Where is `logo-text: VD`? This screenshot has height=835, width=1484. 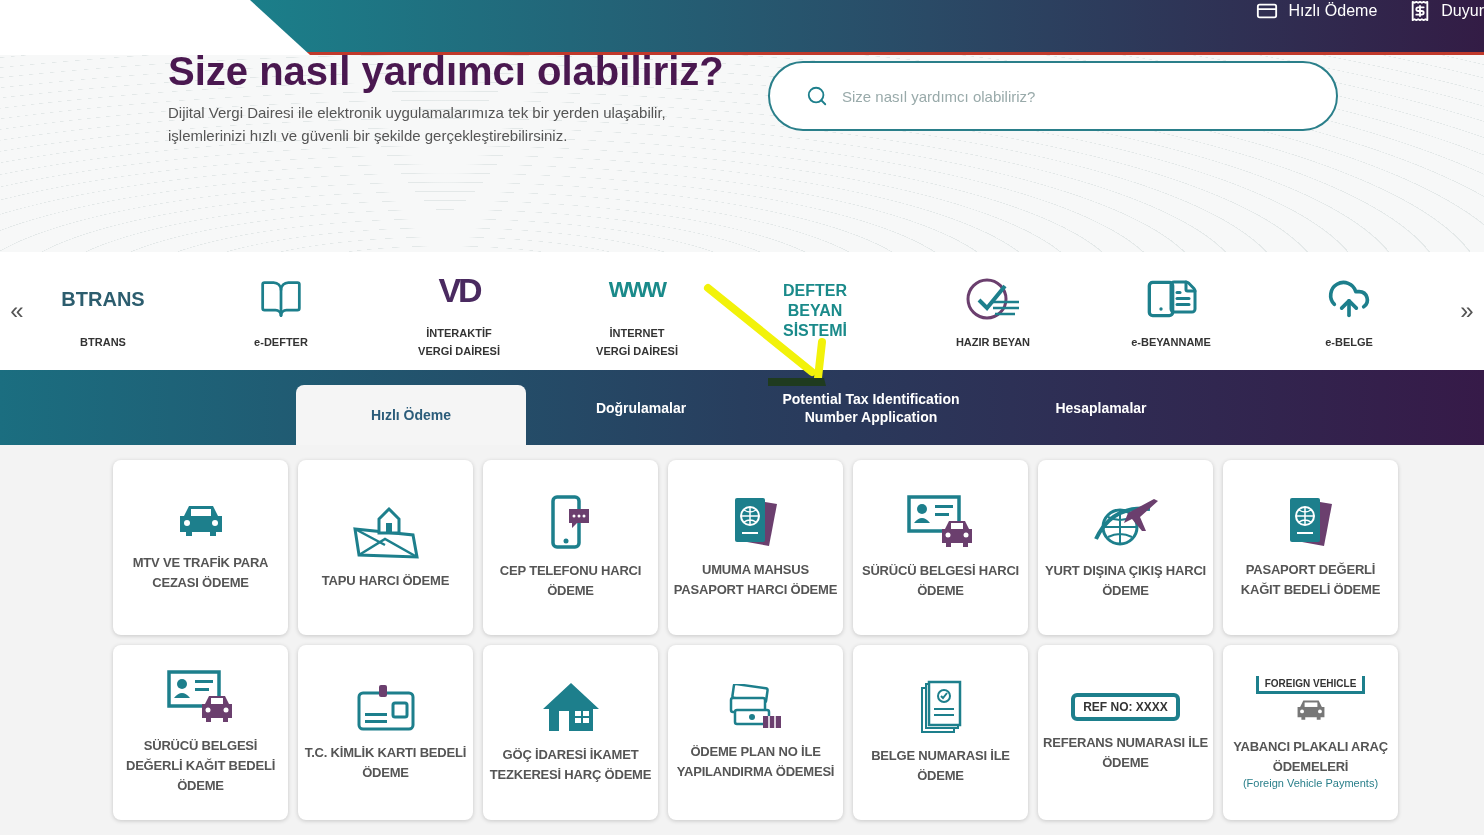 logo-text: VD is located at coordinates (459, 290).